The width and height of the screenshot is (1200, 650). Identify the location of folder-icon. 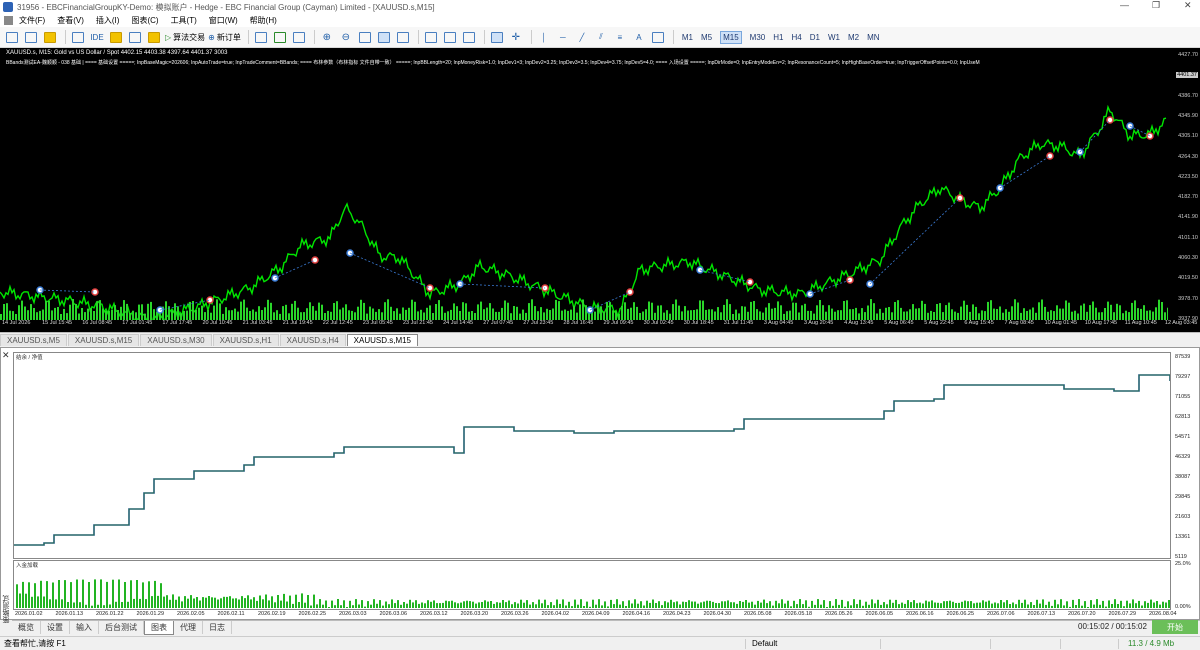
(135, 37).